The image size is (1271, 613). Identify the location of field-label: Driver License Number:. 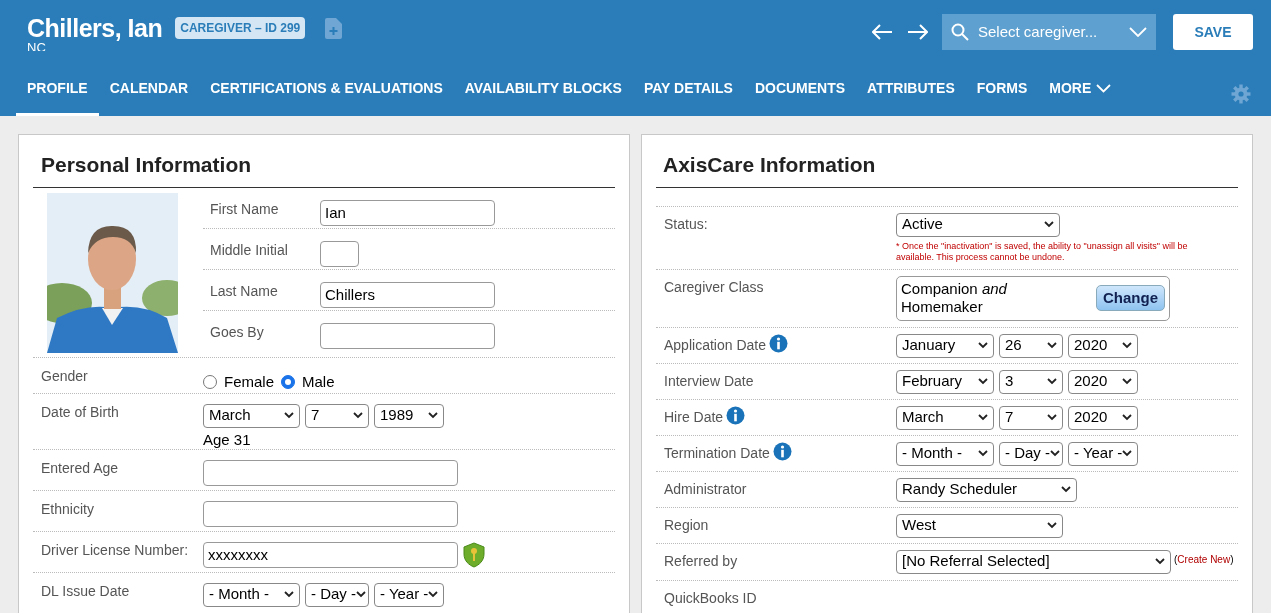
(115, 550).